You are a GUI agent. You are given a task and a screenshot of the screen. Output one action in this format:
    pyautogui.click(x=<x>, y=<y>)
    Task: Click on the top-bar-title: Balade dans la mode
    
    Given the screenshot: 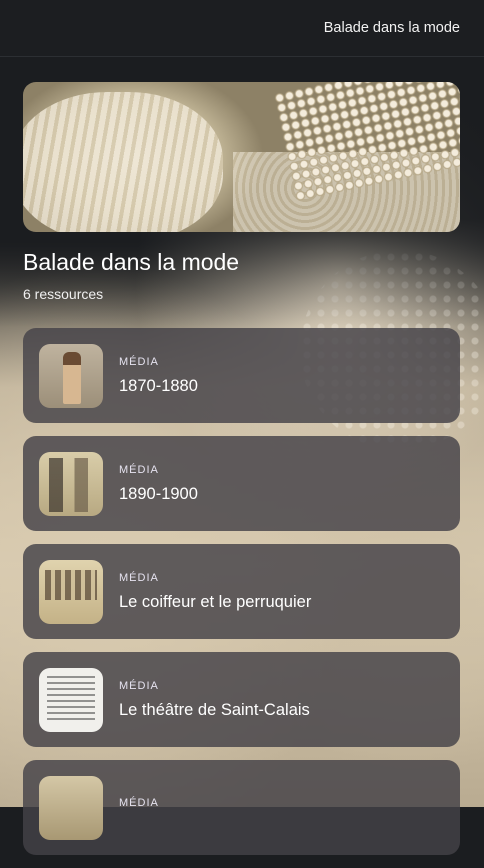 What is the action you would take?
    pyautogui.click(x=392, y=28)
    